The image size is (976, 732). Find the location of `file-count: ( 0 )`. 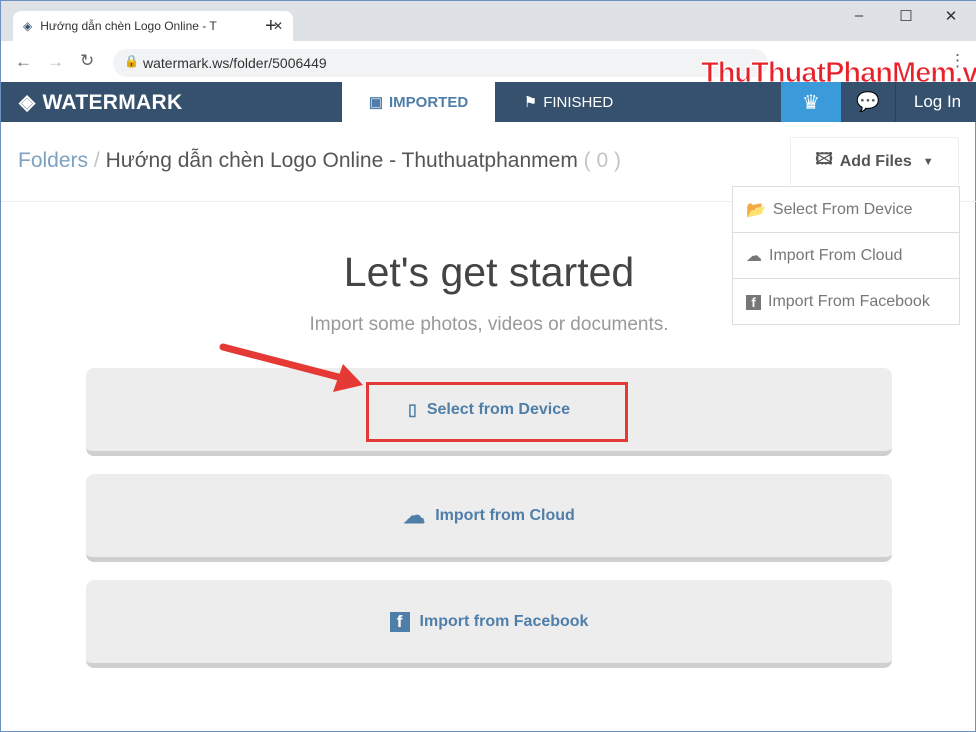

file-count: ( 0 ) is located at coordinates (602, 160).